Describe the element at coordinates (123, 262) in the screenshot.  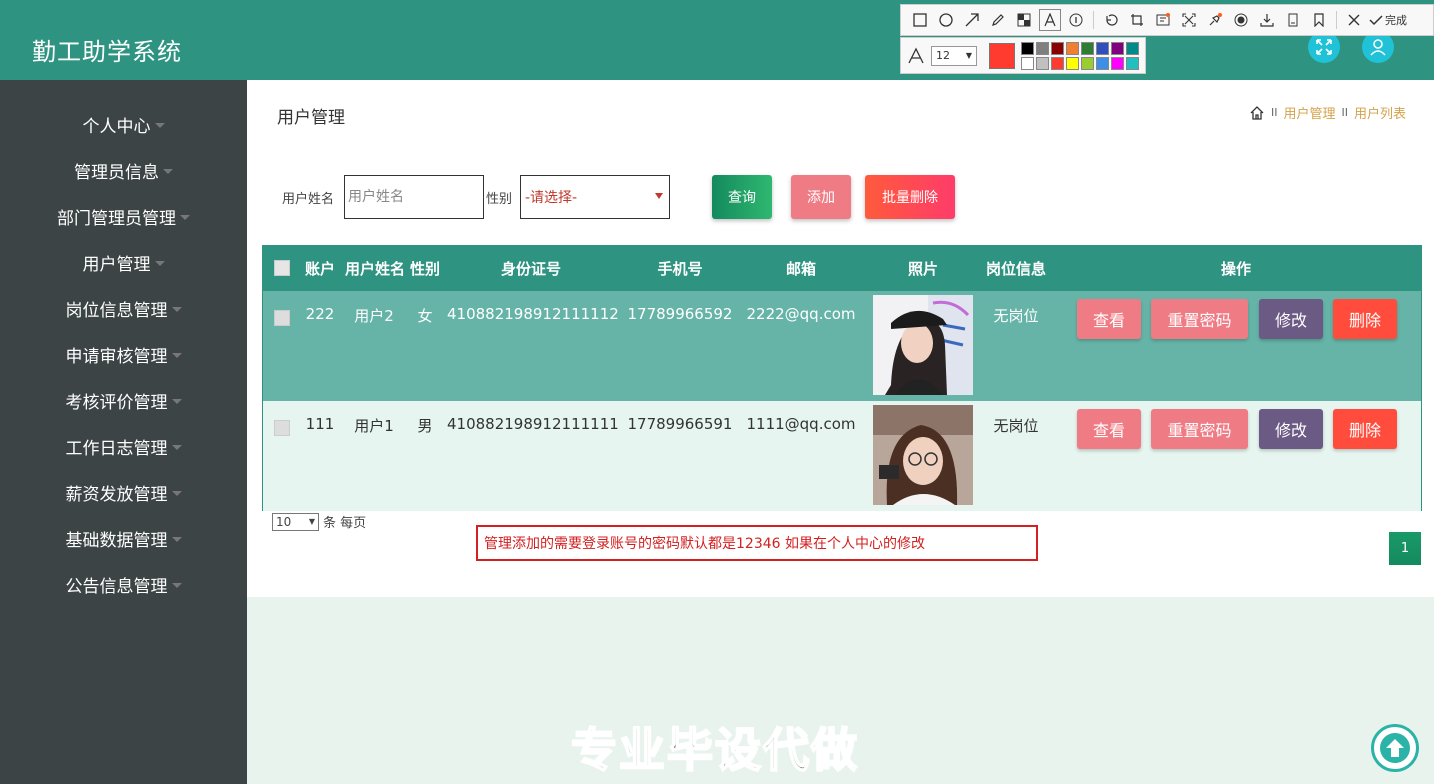
I see `sidebar-item: 用户管理` at that location.